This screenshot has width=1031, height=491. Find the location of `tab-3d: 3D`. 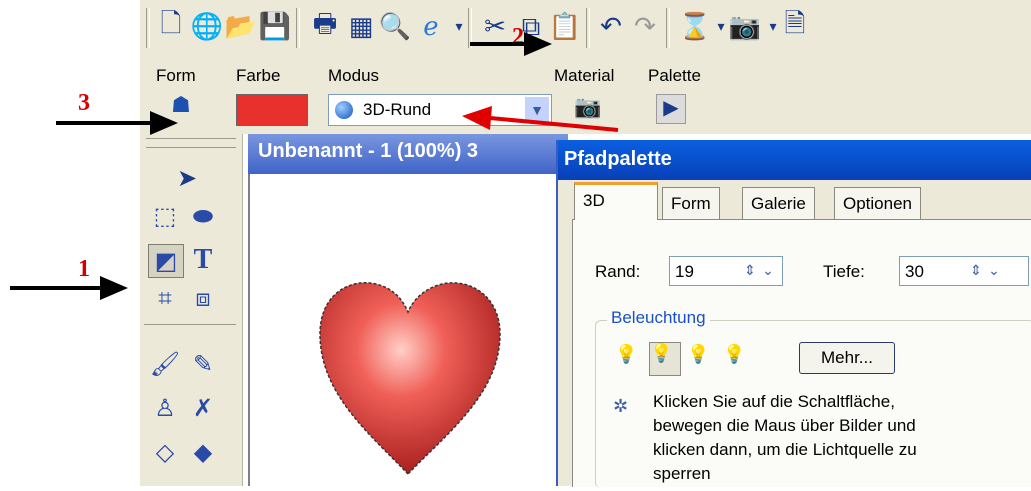

tab-3d: 3D is located at coordinates (616, 201).